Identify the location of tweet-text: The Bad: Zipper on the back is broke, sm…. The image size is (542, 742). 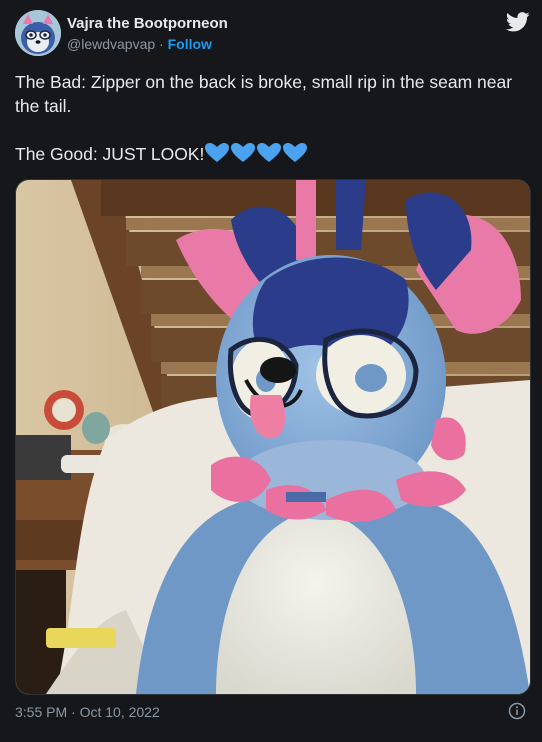
(272, 120).